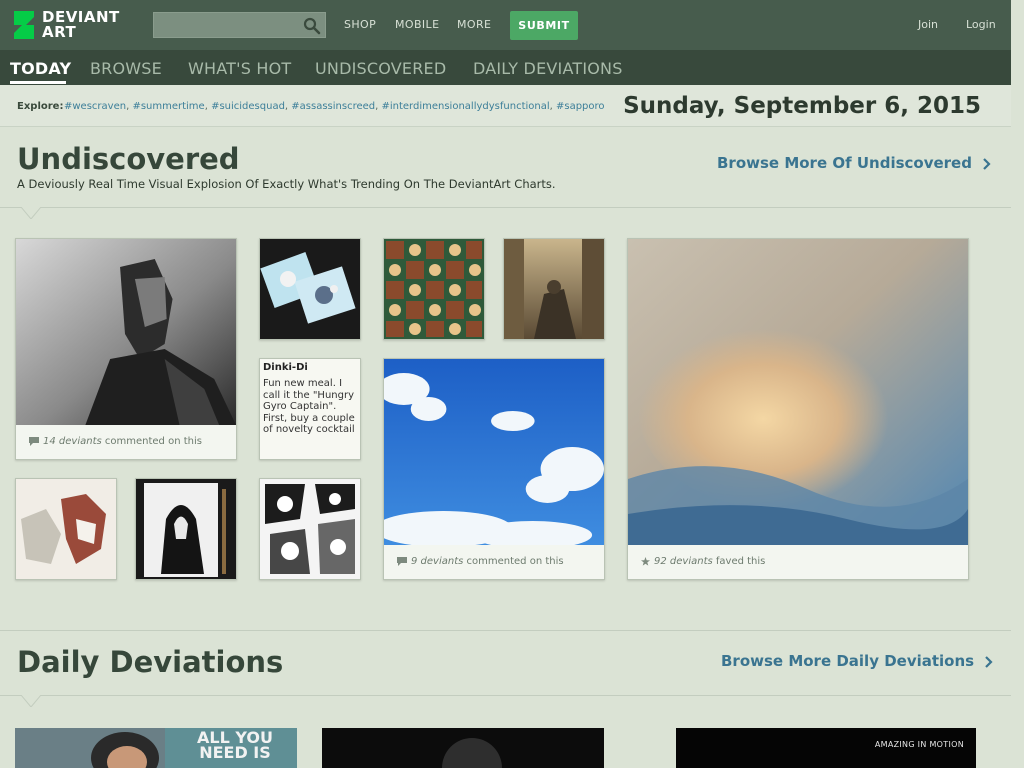  I want to click on tag-link: #assassinscreed, so click(333, 106).